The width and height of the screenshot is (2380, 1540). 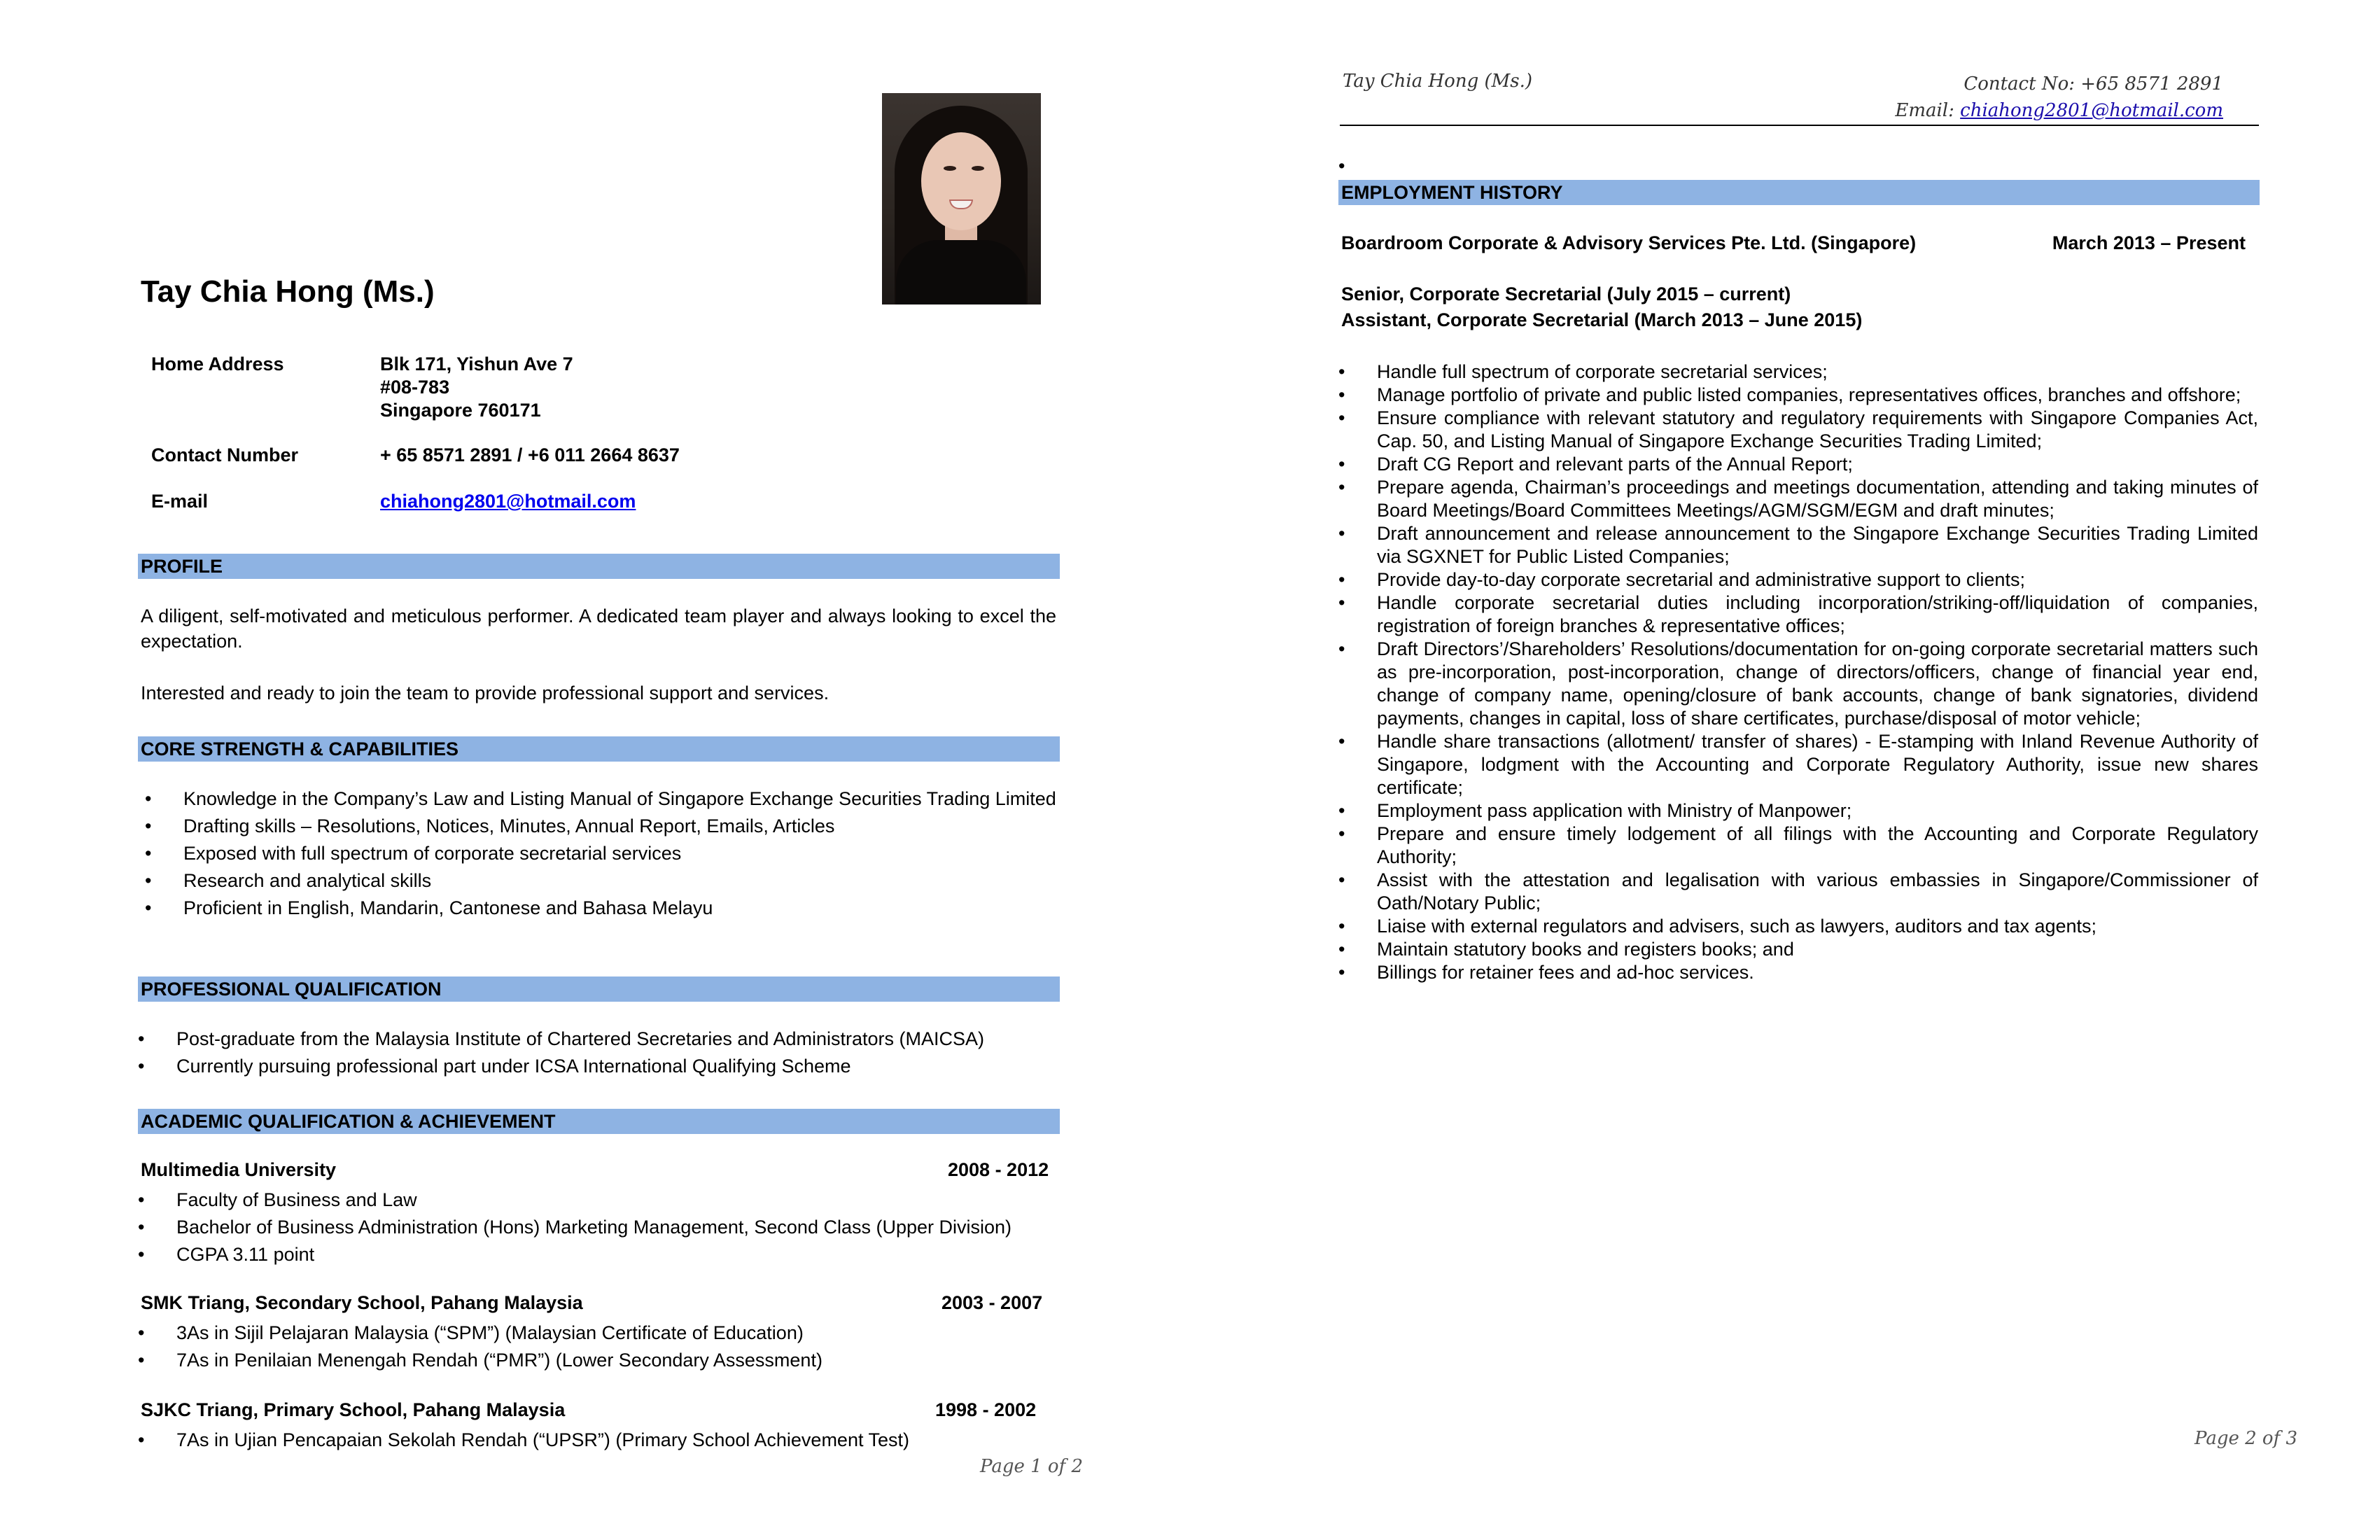 What do you see at coordinates (986, 1409) in the screenshot?
I see `school-years: 1998 - 2002` at bounding box center [986, 1409].